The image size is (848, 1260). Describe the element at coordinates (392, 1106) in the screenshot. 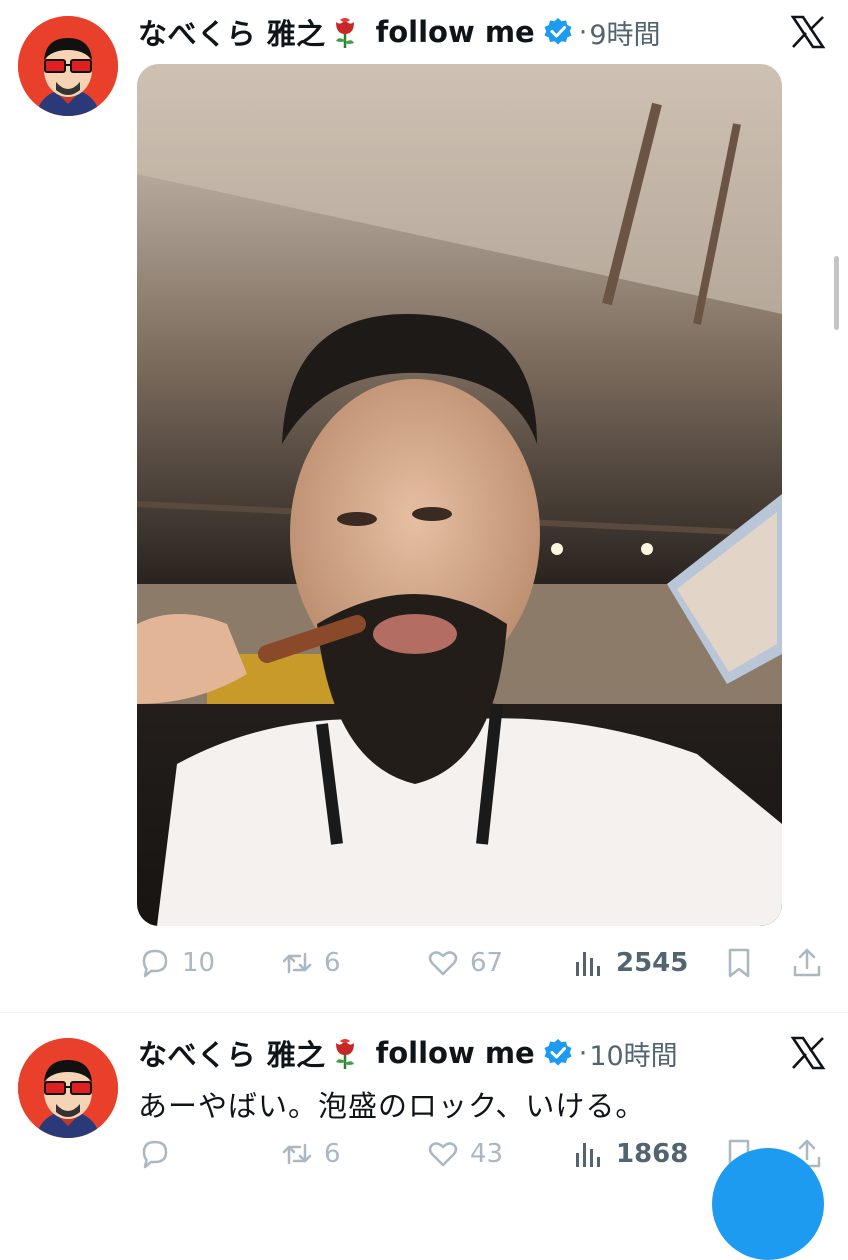

I see `tweet-text: あーやばい。泡盛のロック、いける。` at that location.